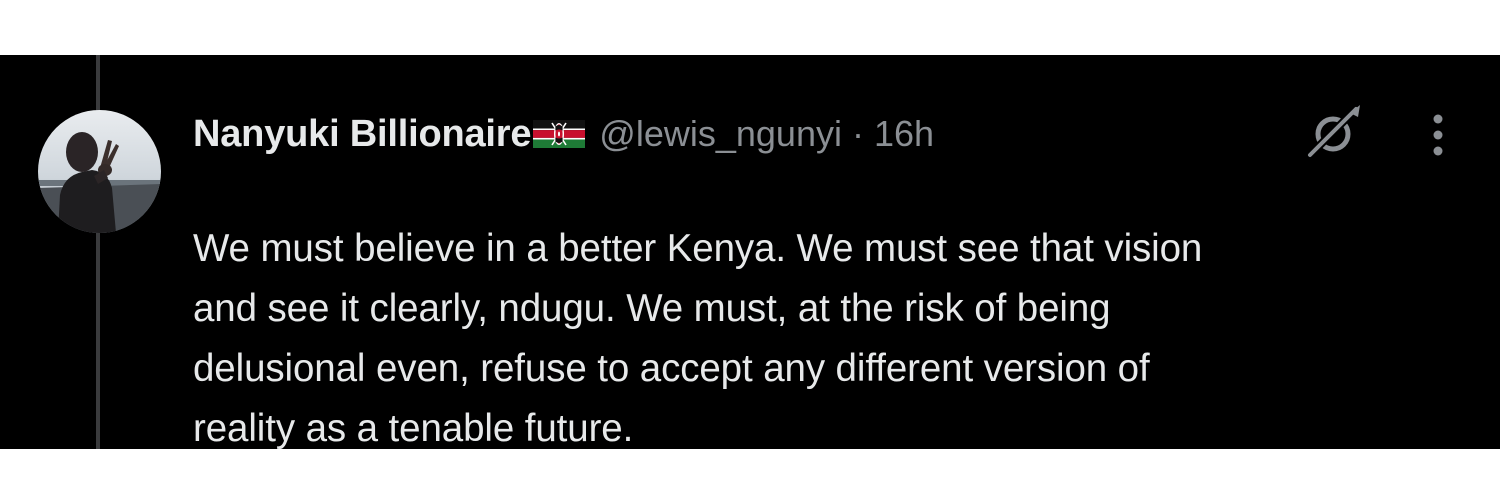 The height and width of the screenshot is (500, 1500). Describe the element at coordinates (720, 134) in the screenshot. I see `author-handle: @lewis_ngunyi` at that location.